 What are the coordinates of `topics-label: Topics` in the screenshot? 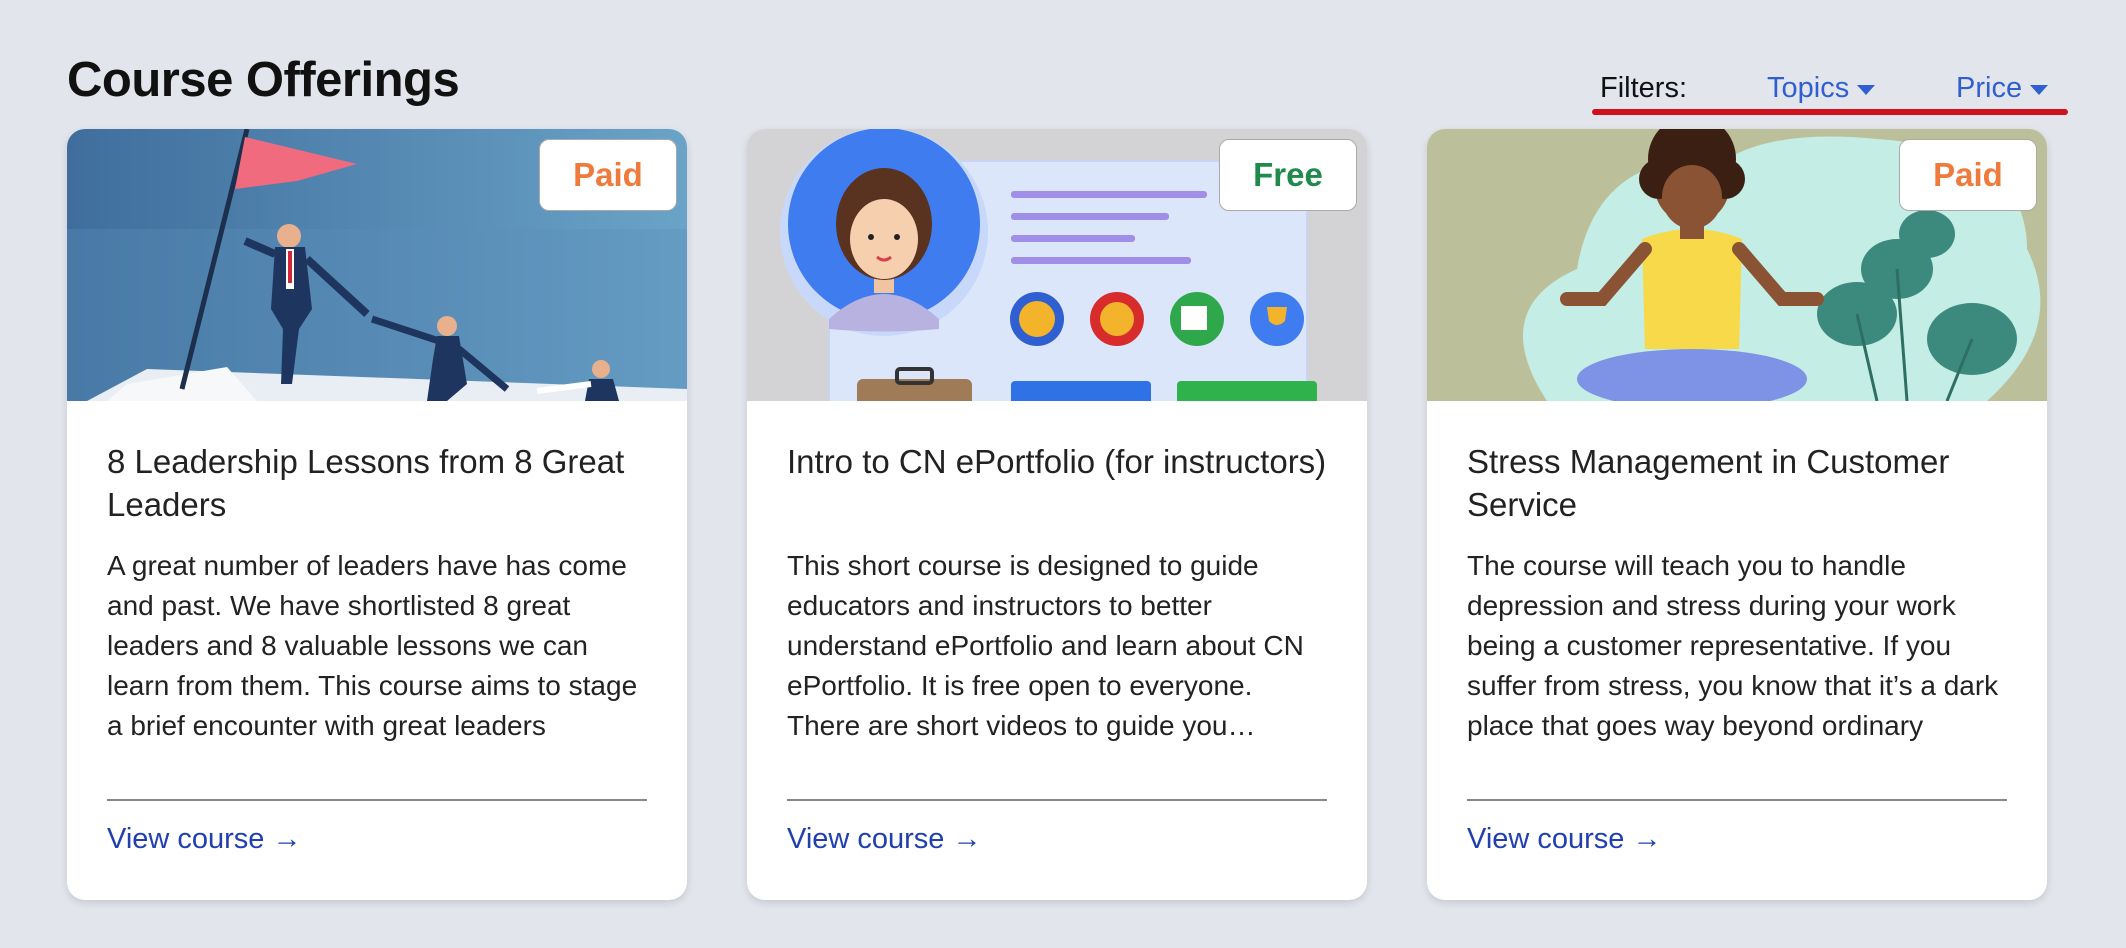 It's located at (1808, 88).